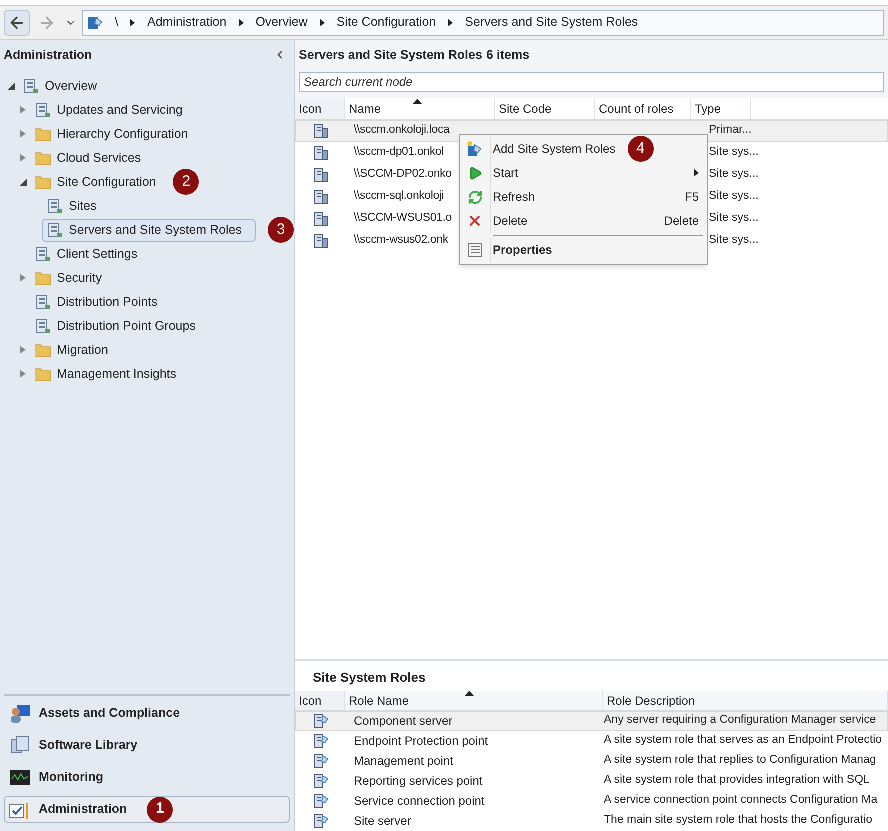 This screenshot has width=888, height=831. What do you see at coordinates (386, 22) in the screenshot?
I see `breadcrumb-item: Site Configuration` at bounding box center [386, 22].